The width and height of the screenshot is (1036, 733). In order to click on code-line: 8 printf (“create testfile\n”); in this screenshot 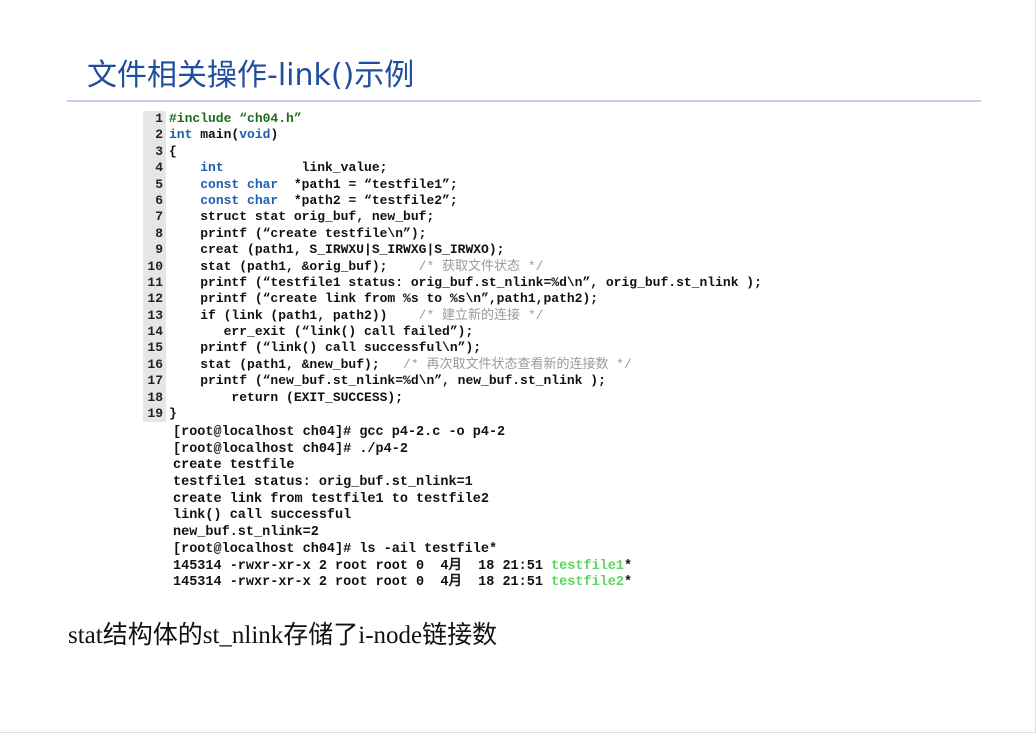, I will do `click(470, 234)`.